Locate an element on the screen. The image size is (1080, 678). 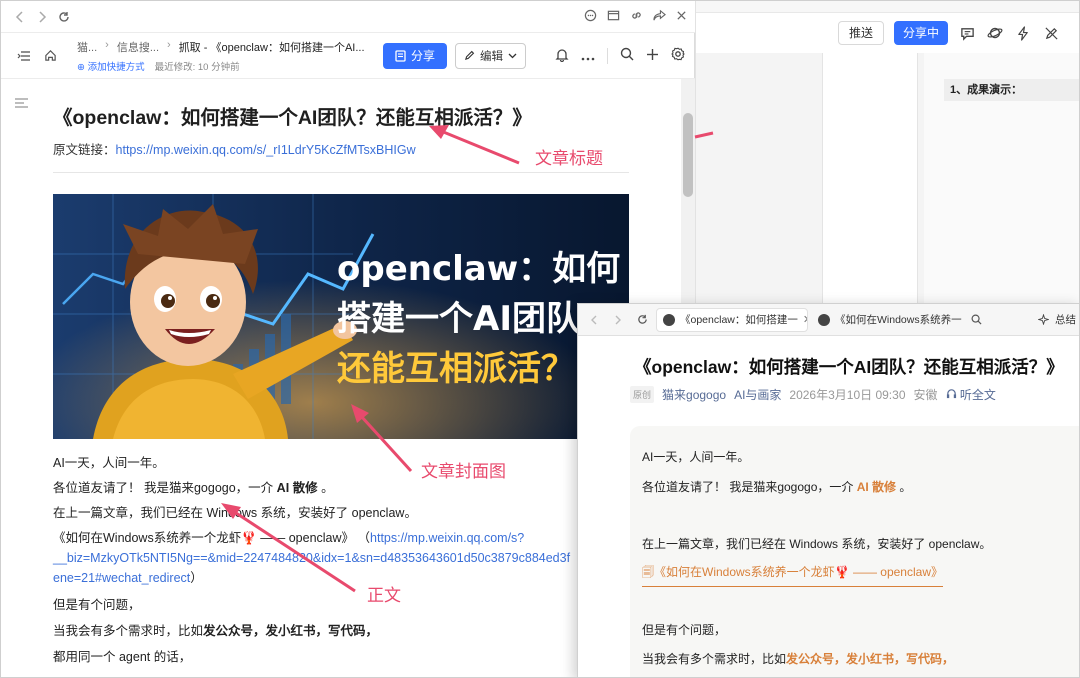
link-icon is located at coordinates (636, 17).